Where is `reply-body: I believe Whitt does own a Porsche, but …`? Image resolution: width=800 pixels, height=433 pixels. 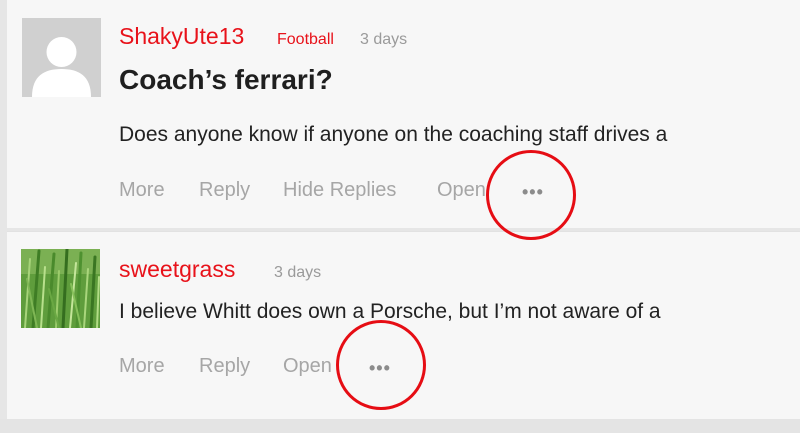 reply-body: I believe Whitt does own a Porsche, but … is located at coordinates (390, 311).